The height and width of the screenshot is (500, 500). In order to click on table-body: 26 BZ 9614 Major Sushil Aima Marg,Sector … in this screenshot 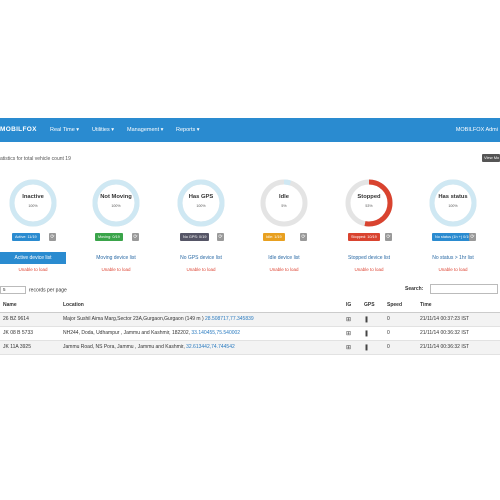, I will do `click(250, 333)`.